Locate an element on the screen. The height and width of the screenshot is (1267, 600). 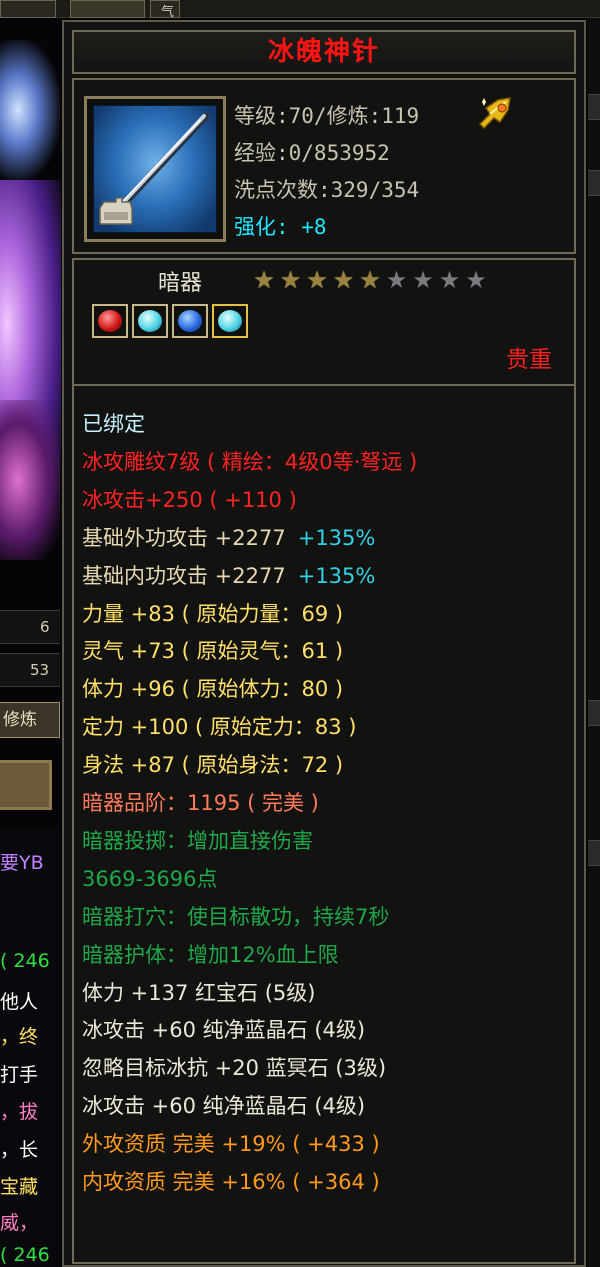
red-gem-icon is located at coordinates (110, 321).